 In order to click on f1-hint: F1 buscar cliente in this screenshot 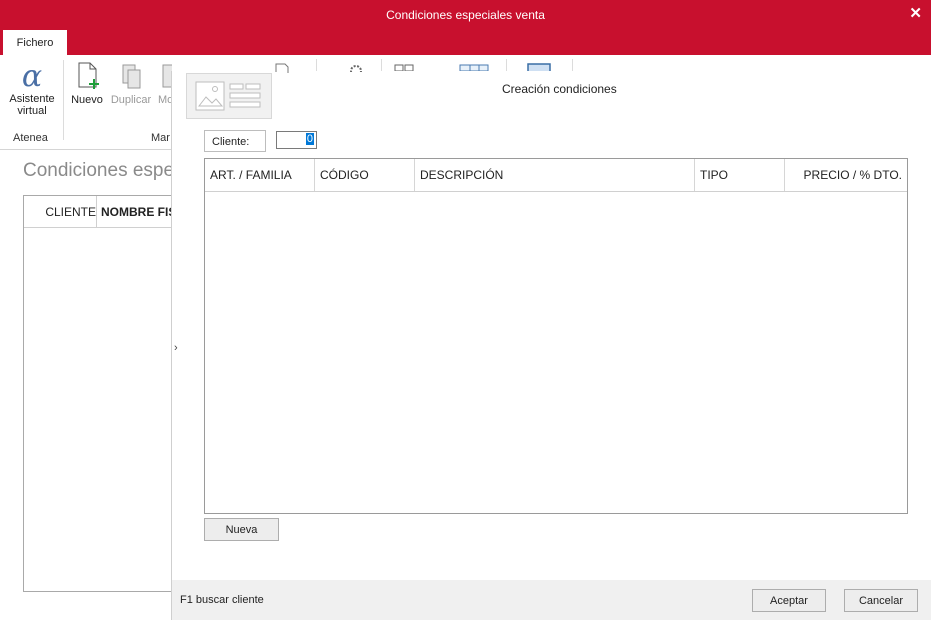, I will do `click(222, 600)`.